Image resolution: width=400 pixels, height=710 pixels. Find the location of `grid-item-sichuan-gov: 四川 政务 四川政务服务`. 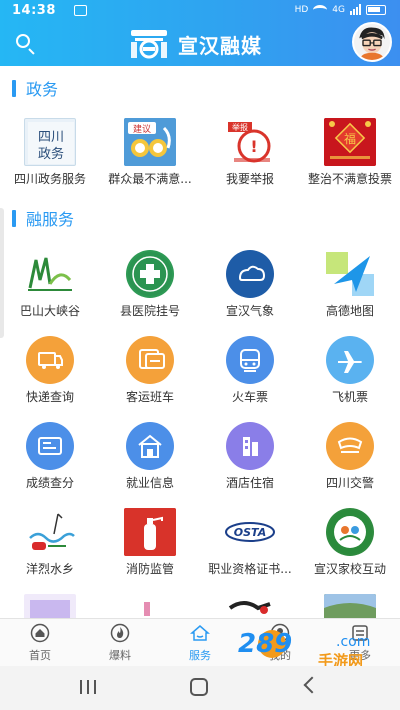

grid-item-sichuan-gov: 四川 政务 四川政务服务 is located at coordinates (50, 153).